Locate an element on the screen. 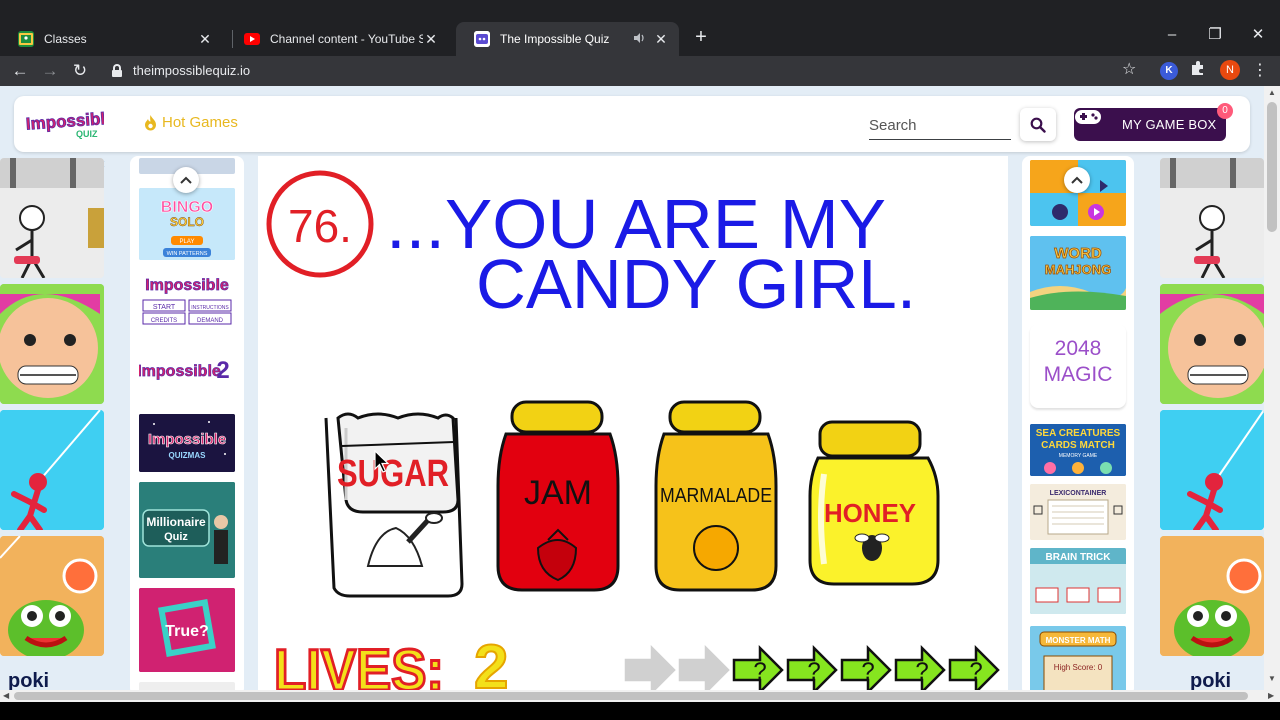 This screenshot has height=720, width=1280. extension-k-icon: K is located at coordinates (1169, 71).